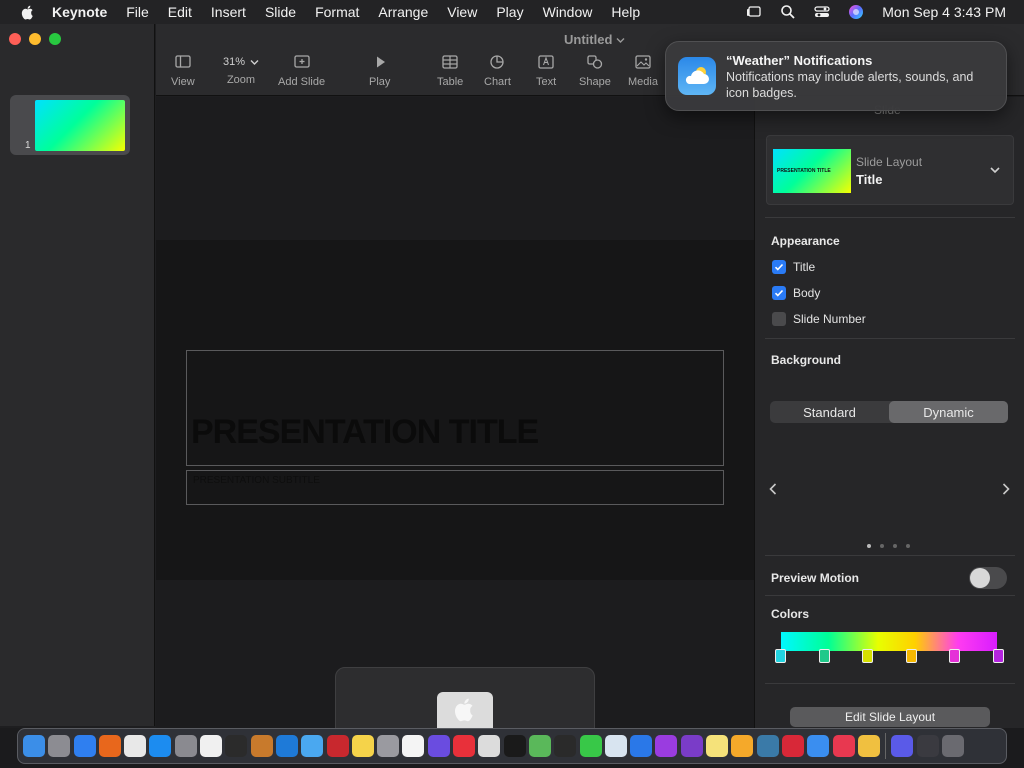 The height and width of the screenshot is (768, 1024). I want to click on body-checkbox-row: Body, so click(796, 293).